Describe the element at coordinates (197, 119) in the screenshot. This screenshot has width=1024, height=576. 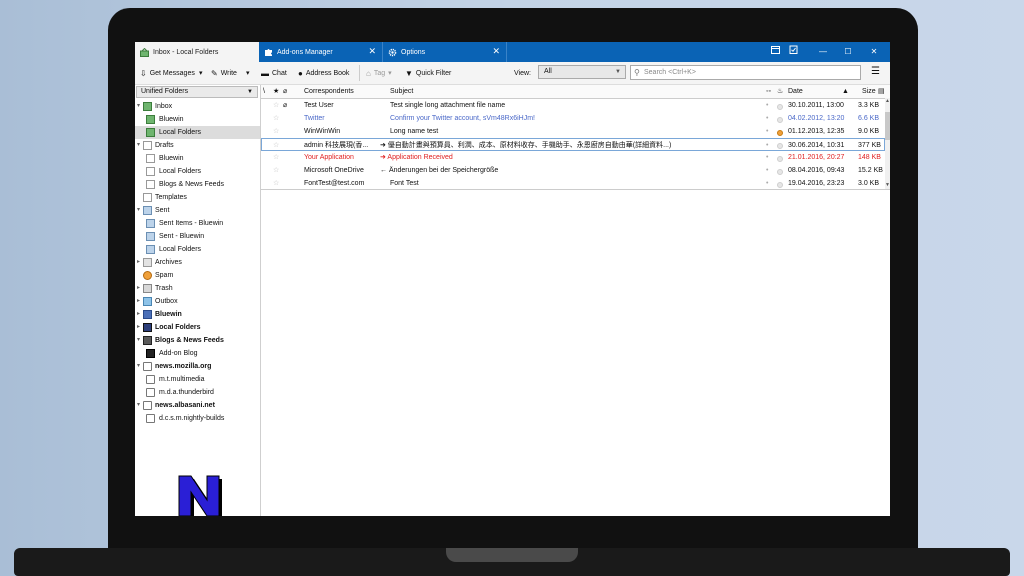
I see `folder-item-inbox-bluewin: Bluewin` at that location.